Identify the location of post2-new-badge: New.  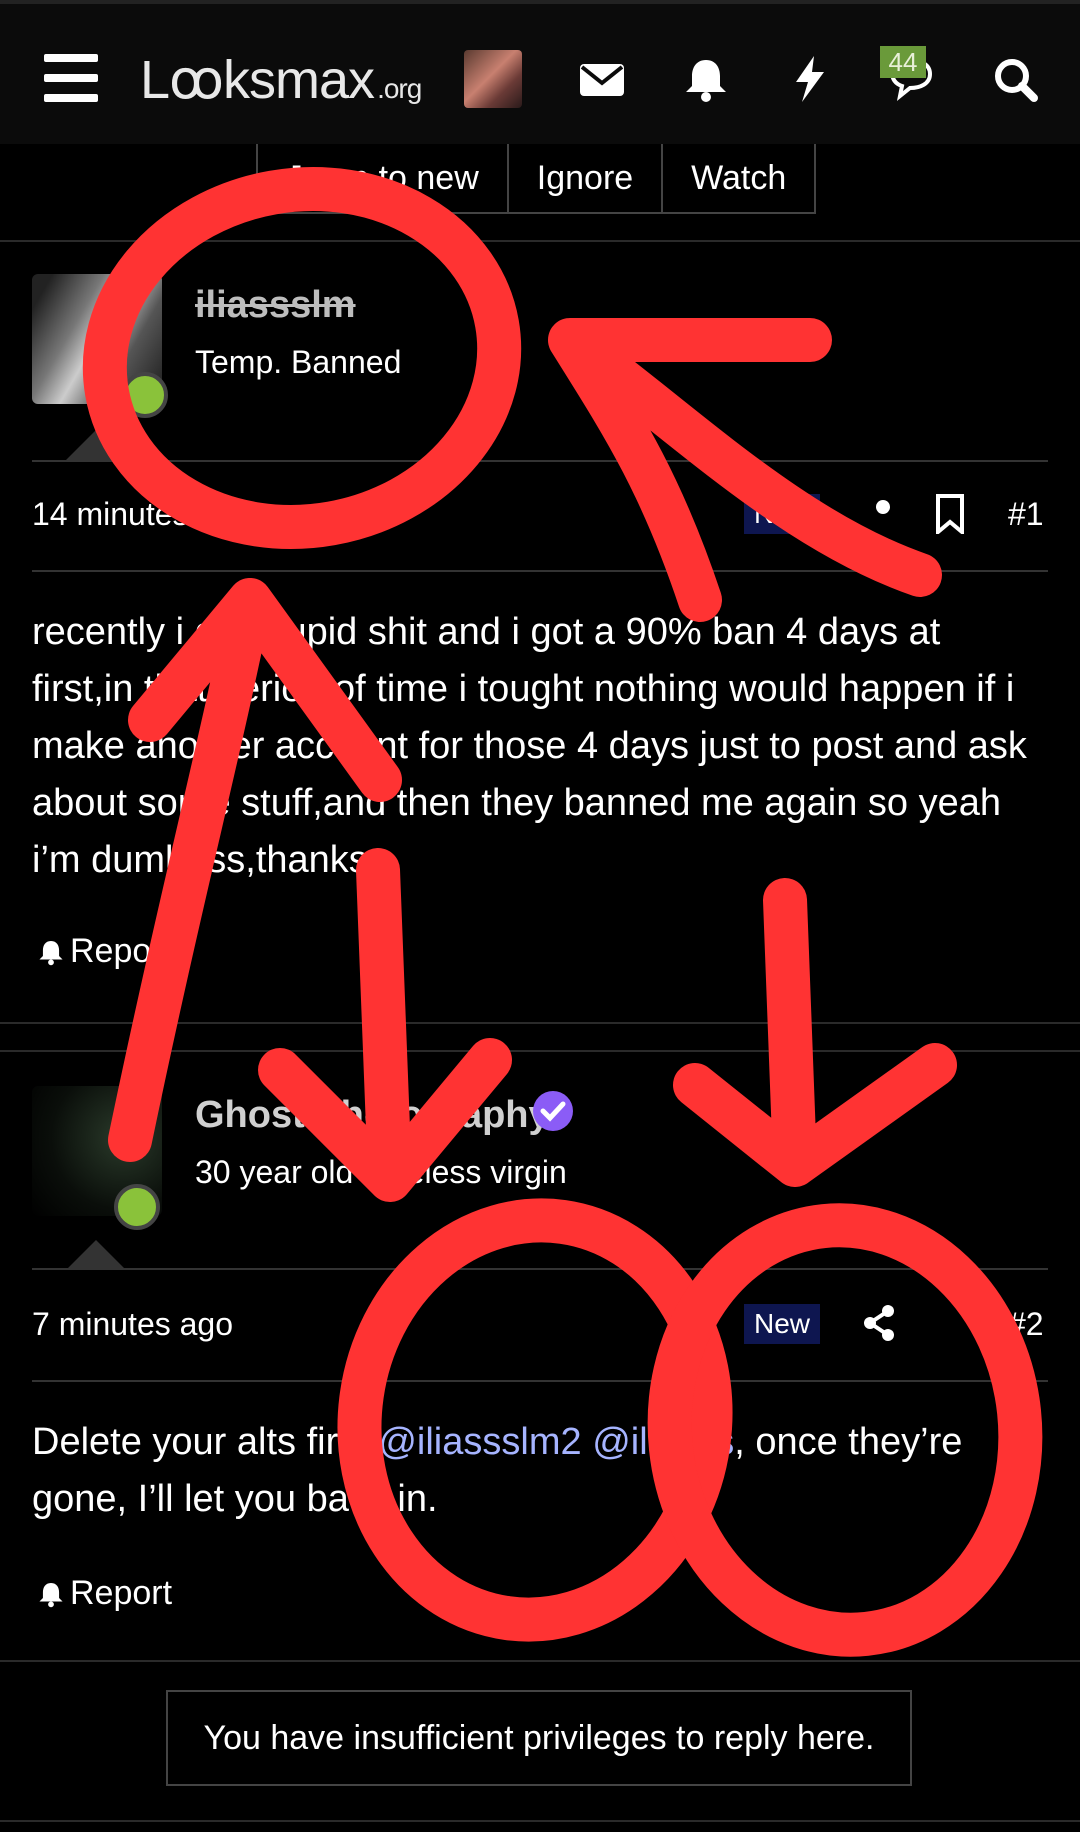
(782, 1324).